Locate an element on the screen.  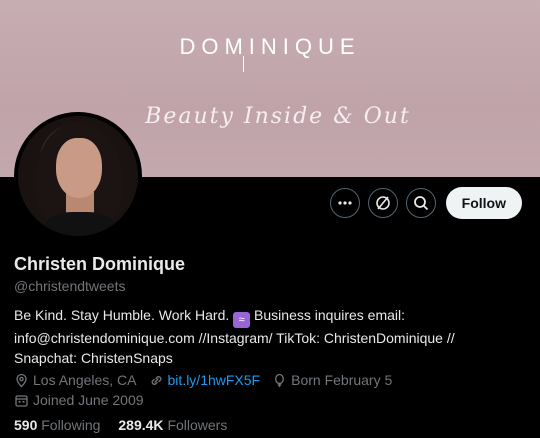
avatar-image is located at coordinates (78, 176).